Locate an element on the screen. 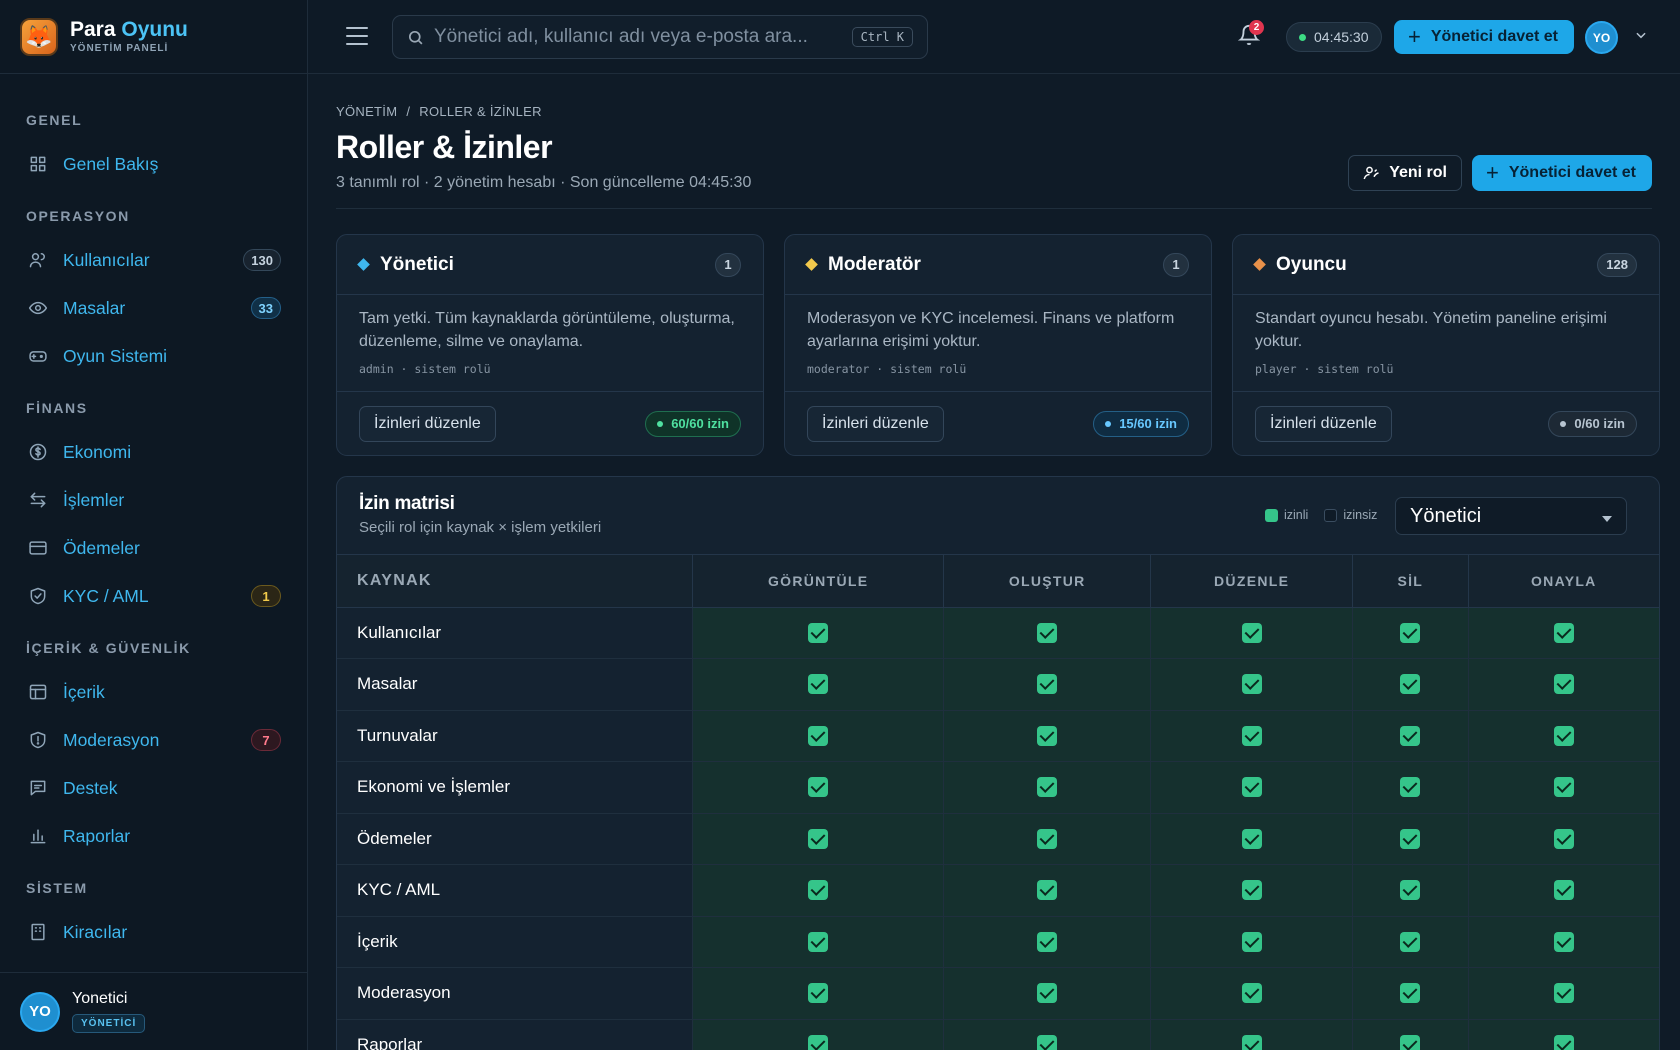 The image size is (1680, 1050). sidebar-item-kiracılar: Kiracılar is located at coordinates (153, 932).